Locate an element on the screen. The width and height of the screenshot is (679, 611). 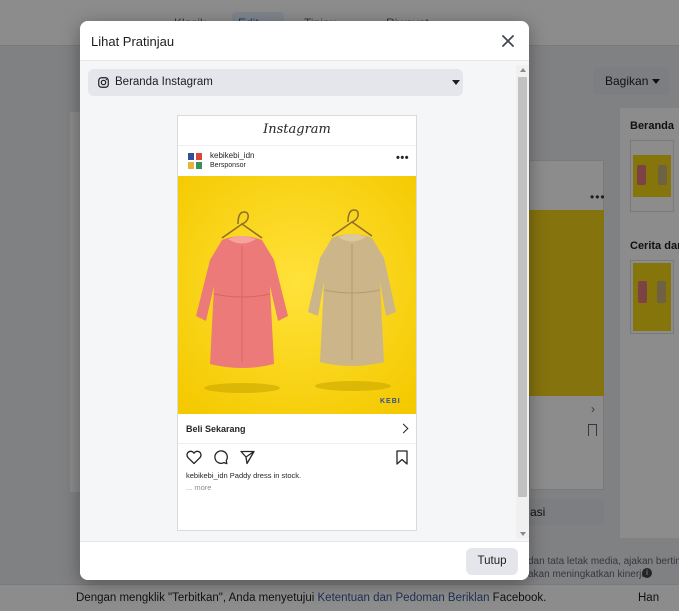
modal-header: Lihat Pratinjau is located at coordinates (304, 41).